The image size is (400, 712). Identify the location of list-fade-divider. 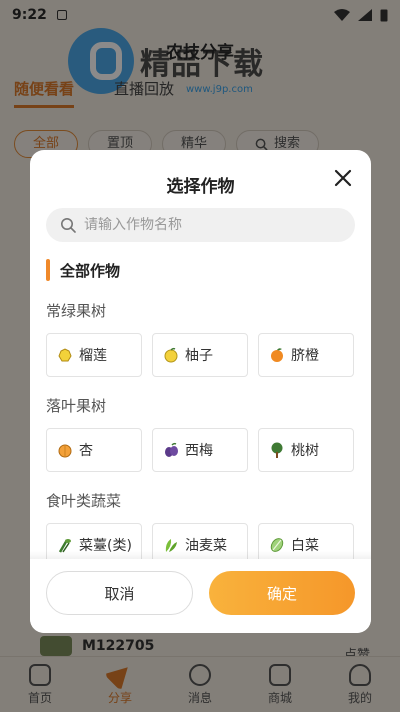
(200, 555).